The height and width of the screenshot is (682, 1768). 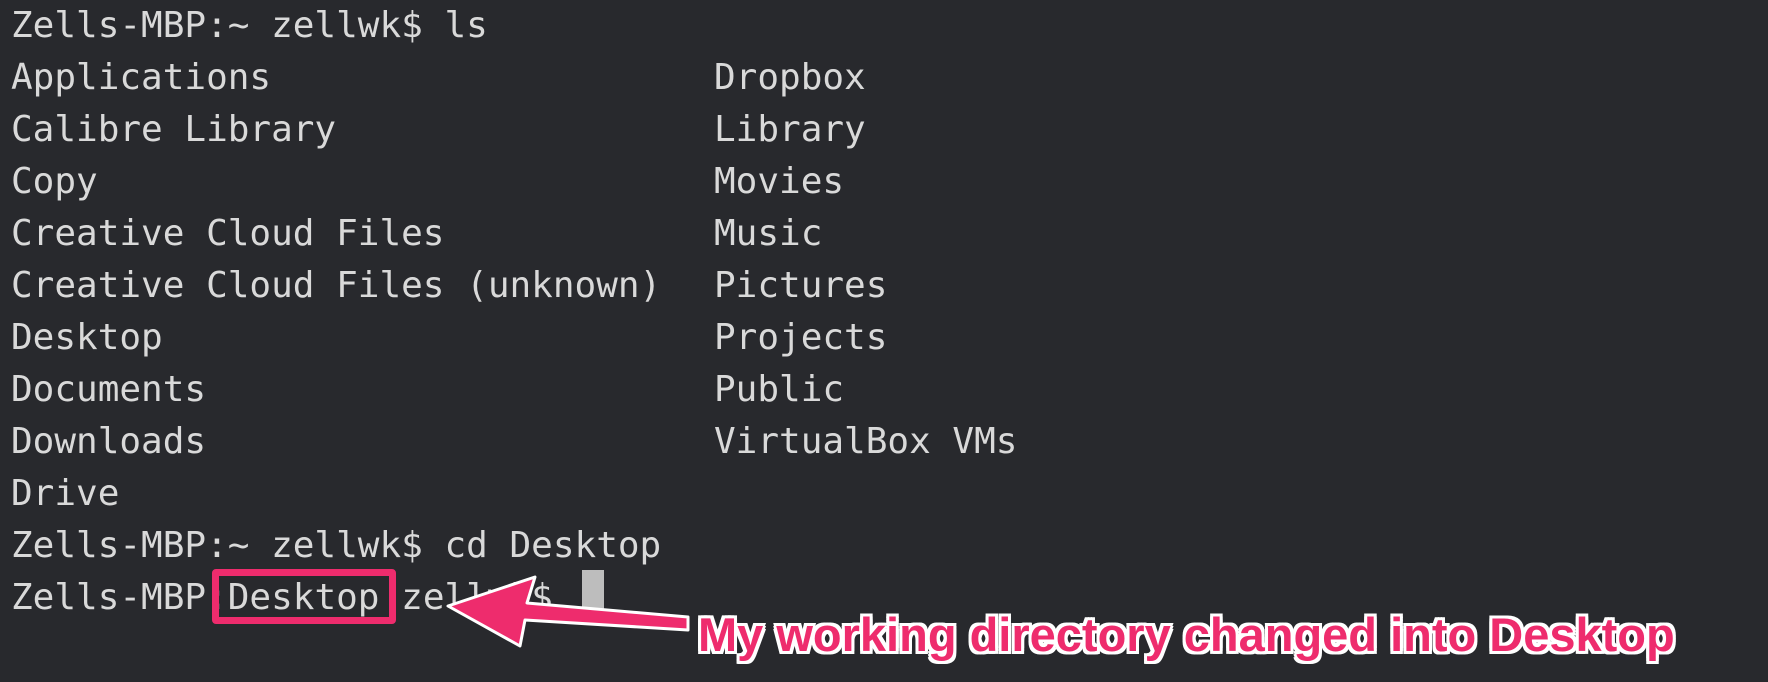 I want to click on list-item: Calibre Library, so click(x=174, y=129).